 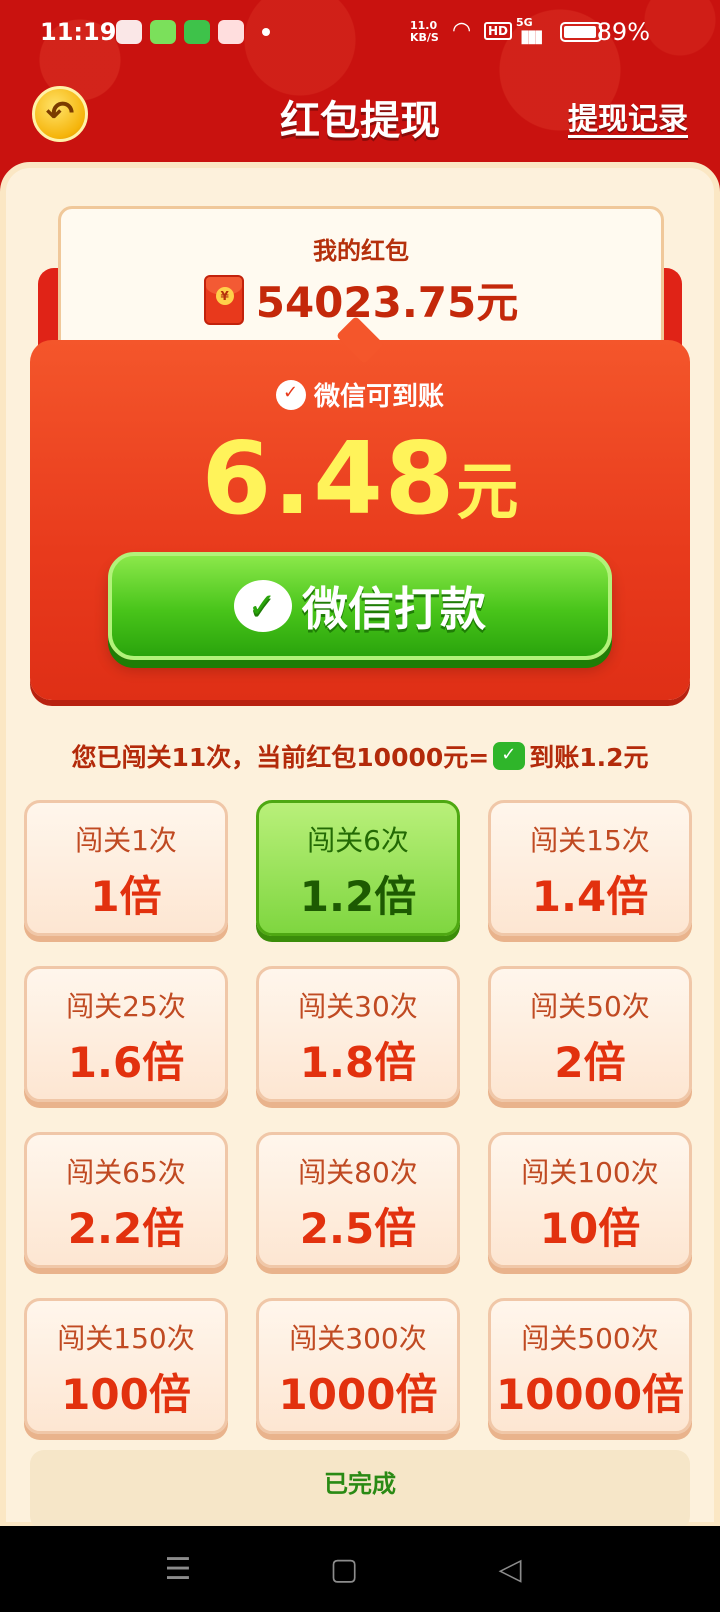 I want to click on multiplier-tile-label: 闯关6次, so click(x=358, y=840).